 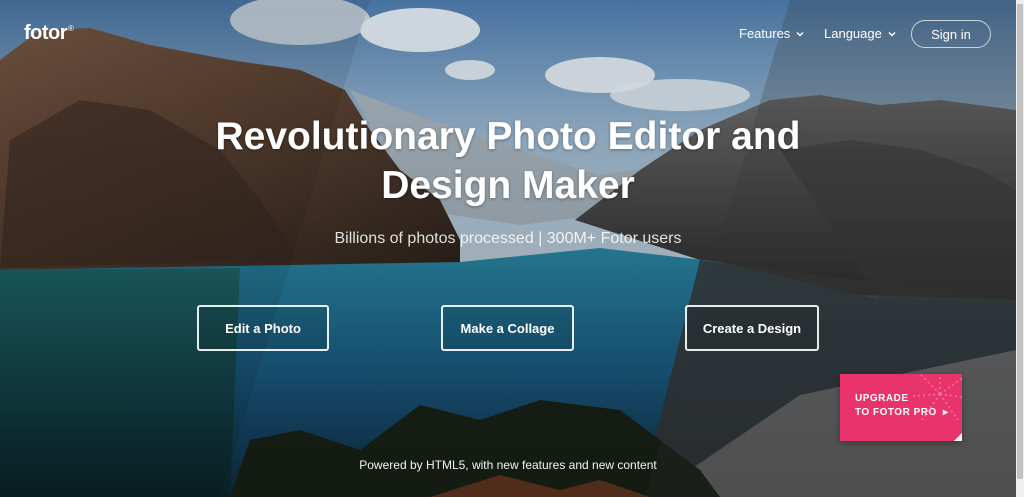 I want to click on features-label: Features, so click(x=765, y=33).